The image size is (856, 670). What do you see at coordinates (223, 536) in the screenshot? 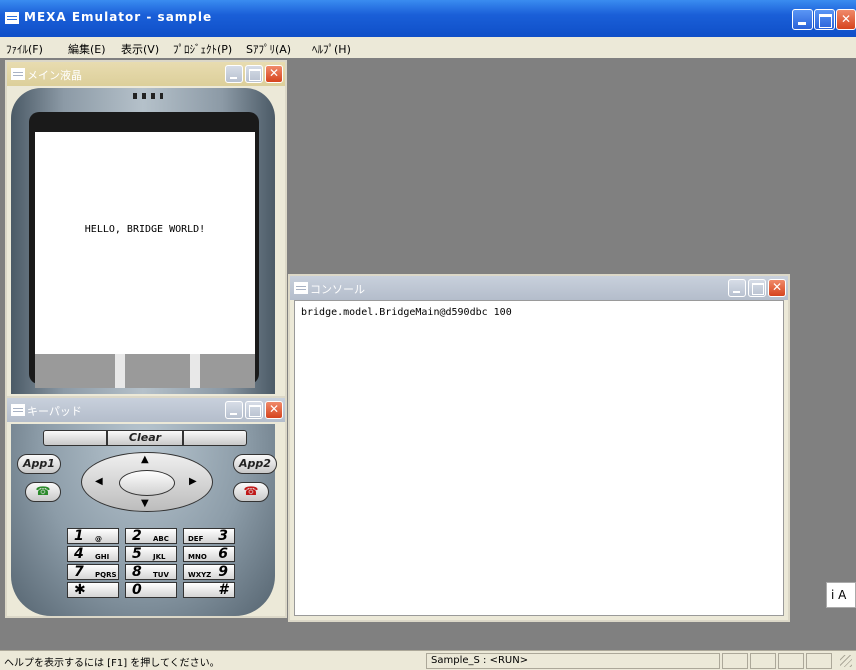
I see `key-digit: 3` at bounding box center [223, 536].